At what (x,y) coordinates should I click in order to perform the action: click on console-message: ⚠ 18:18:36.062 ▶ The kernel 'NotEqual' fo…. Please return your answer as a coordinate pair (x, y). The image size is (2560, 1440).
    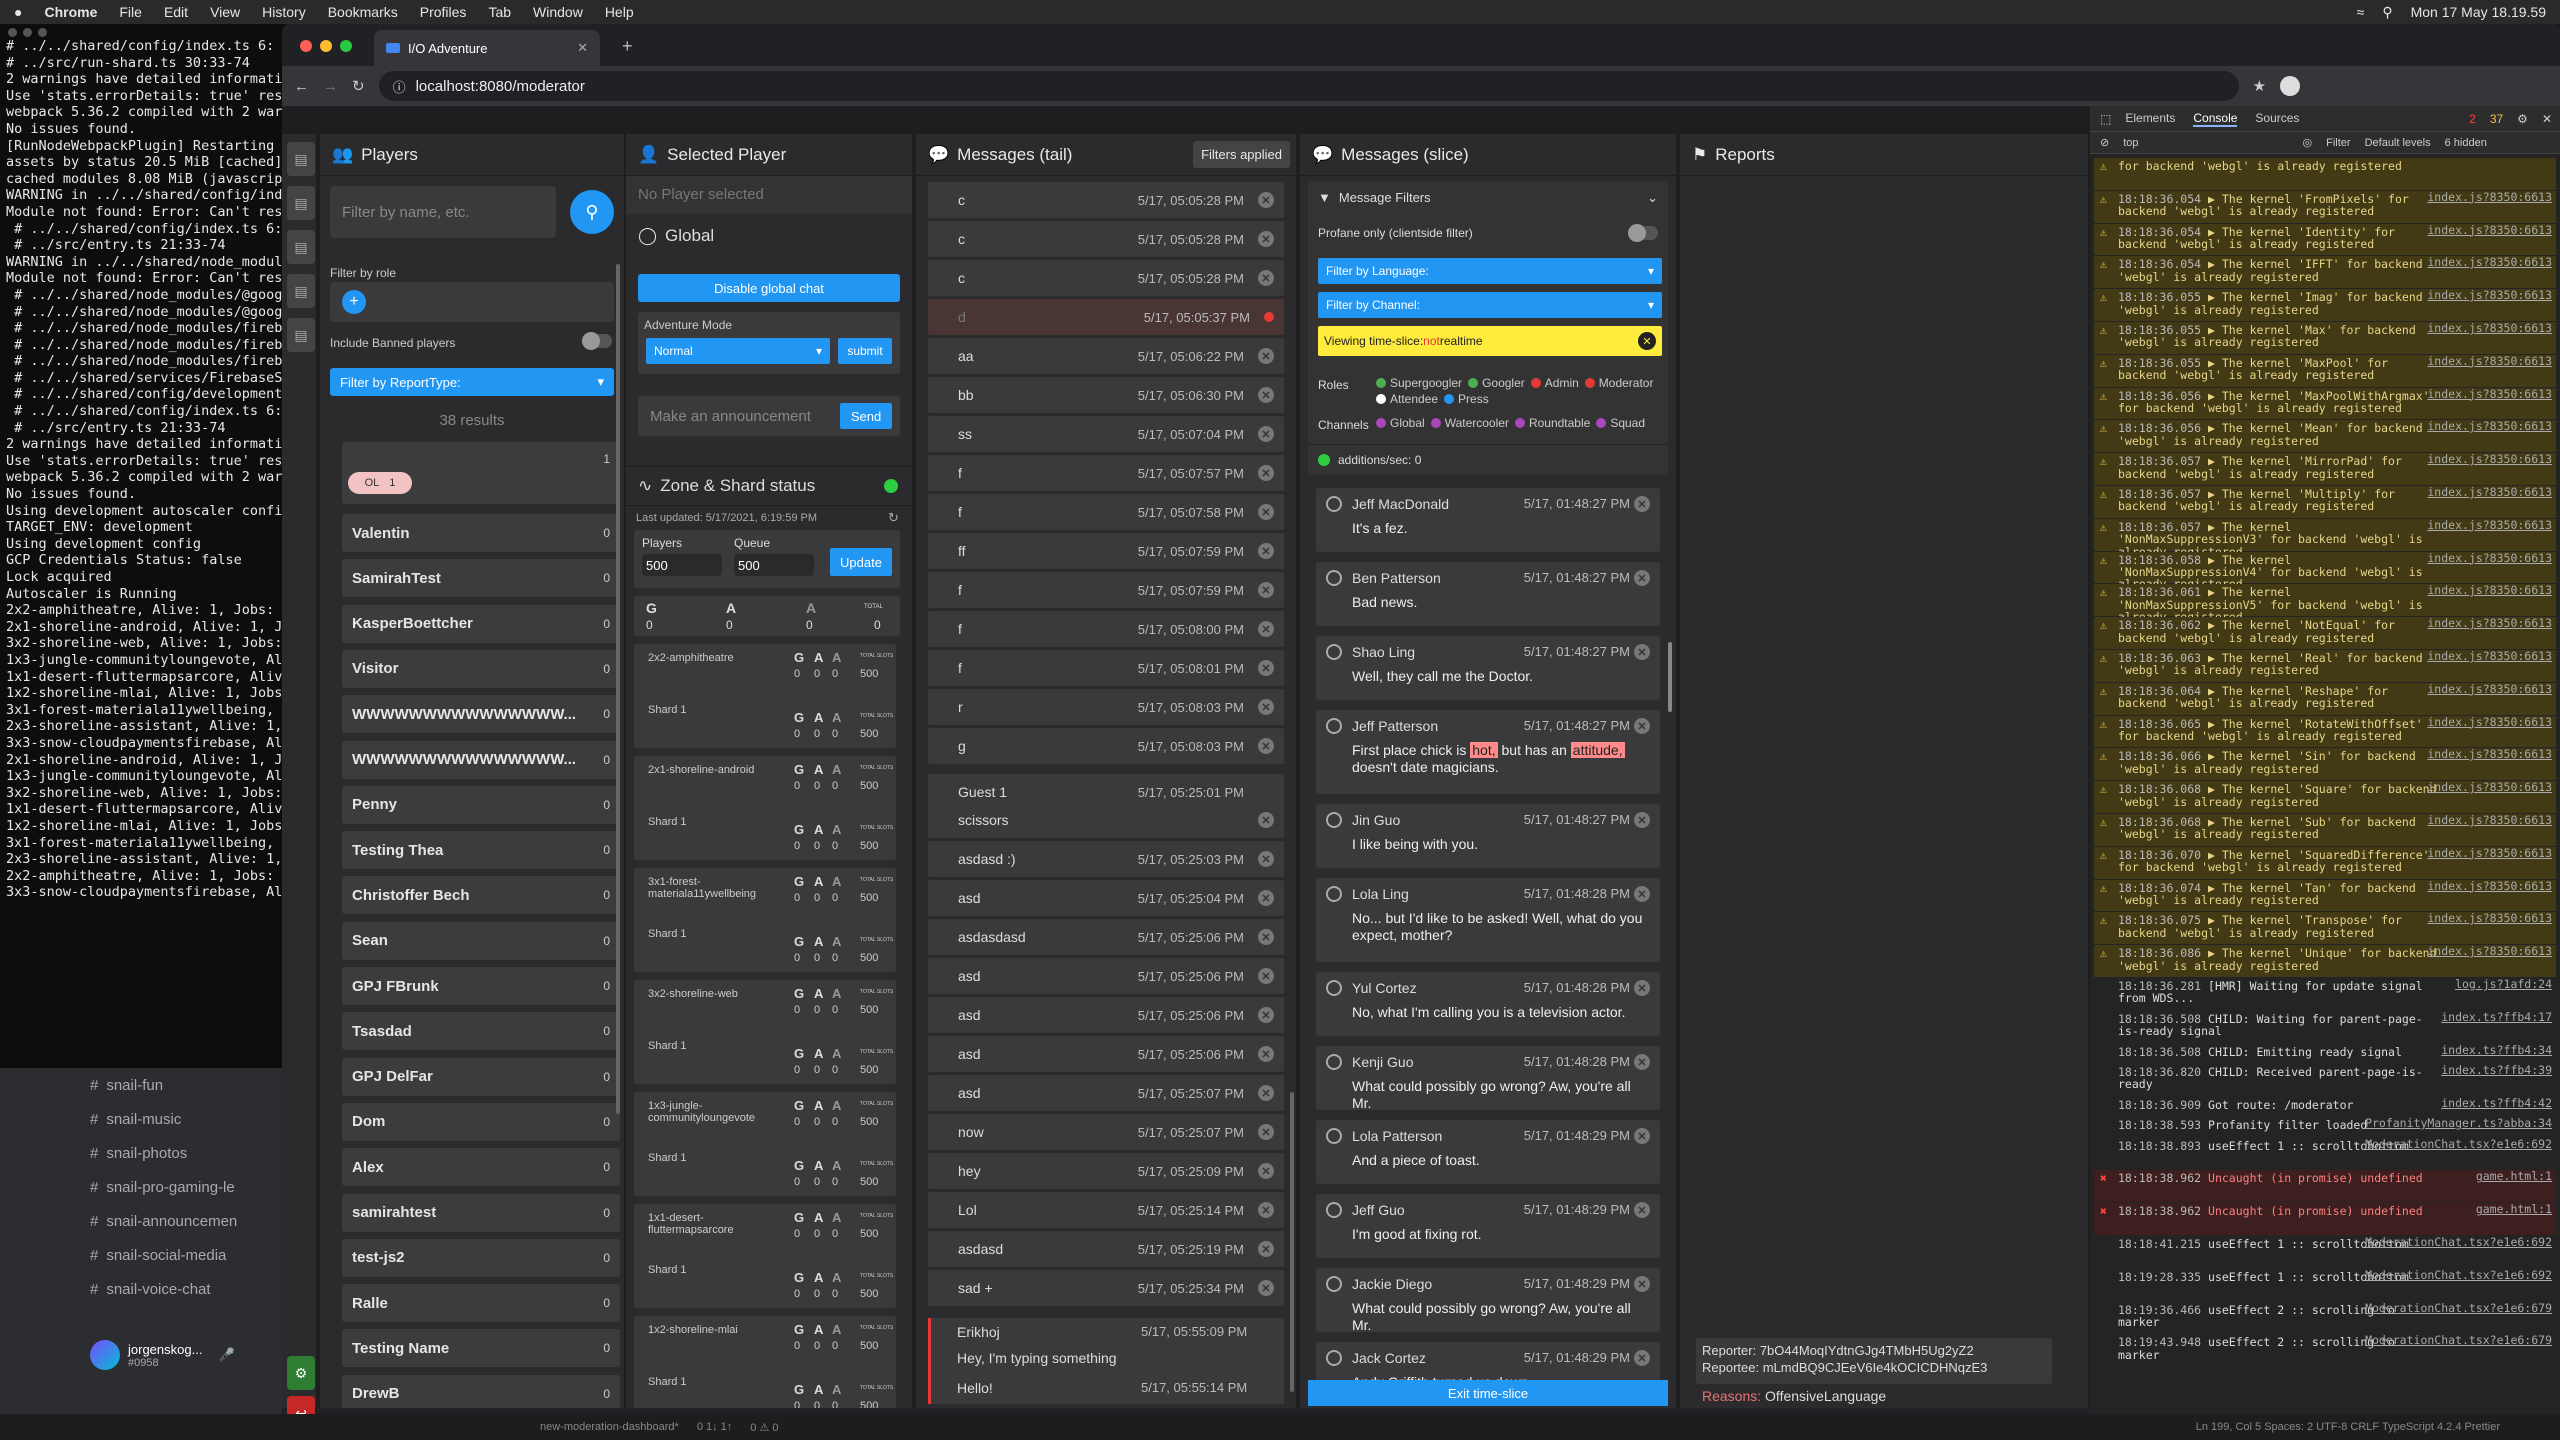
    Looking at the image, I should click on (2325, 633).